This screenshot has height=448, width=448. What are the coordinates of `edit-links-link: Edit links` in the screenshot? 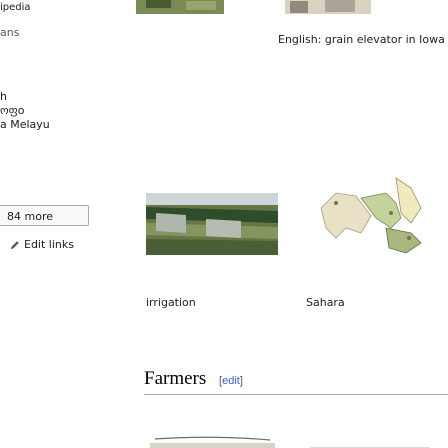 It's located at (42, 244).